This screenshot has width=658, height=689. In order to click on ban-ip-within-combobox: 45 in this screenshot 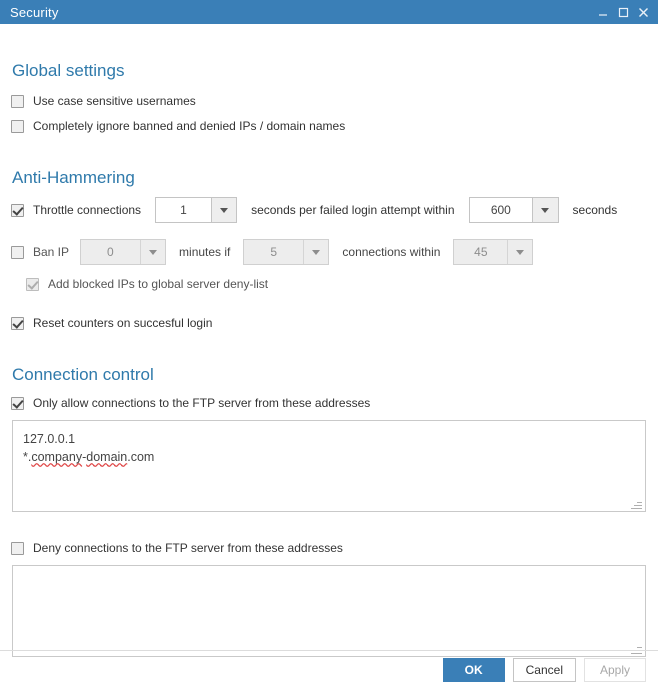, I will do `click(493, 252)`.